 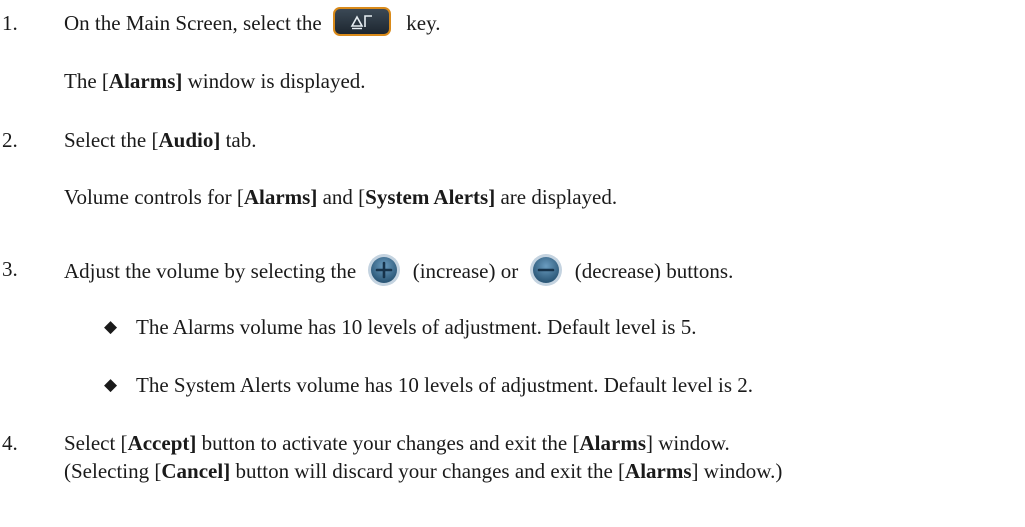 What do you see at coordinates (193, 23) in the screenshot?
I see `step-1-before-icon: On the Main Screen, select the` at bounding box center [193, 23].